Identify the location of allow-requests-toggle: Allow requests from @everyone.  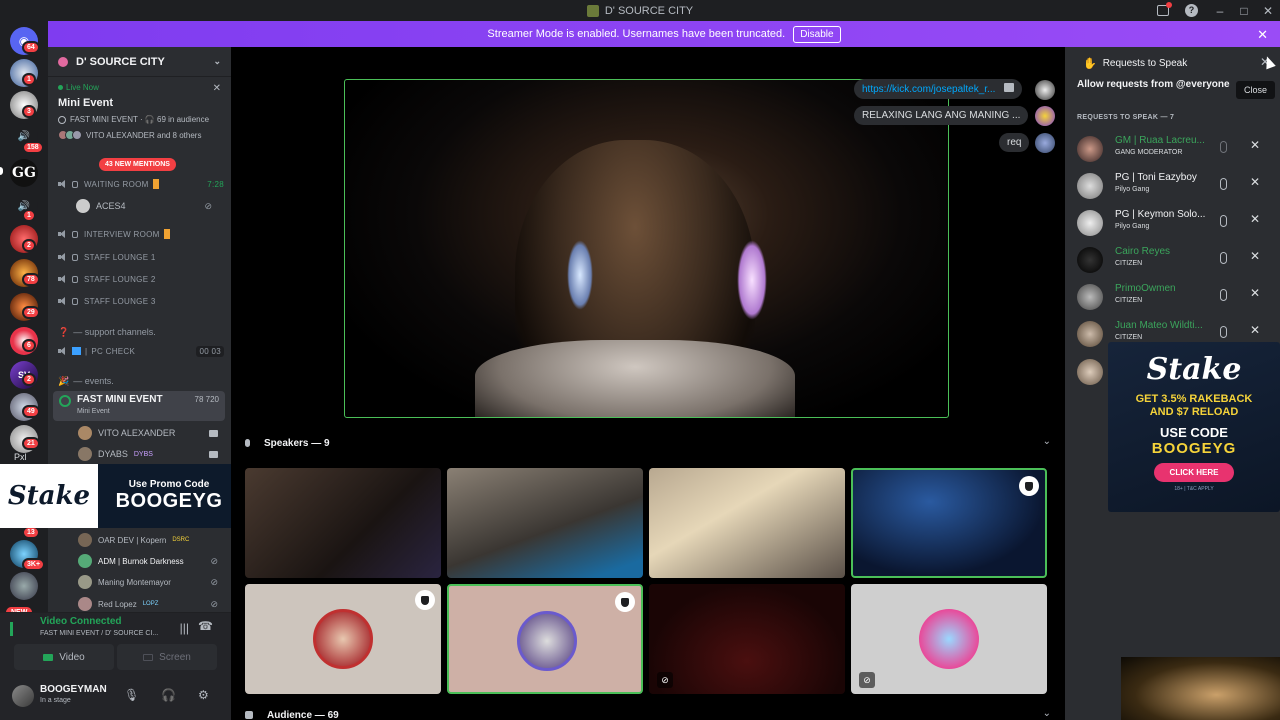
(1153, 84).